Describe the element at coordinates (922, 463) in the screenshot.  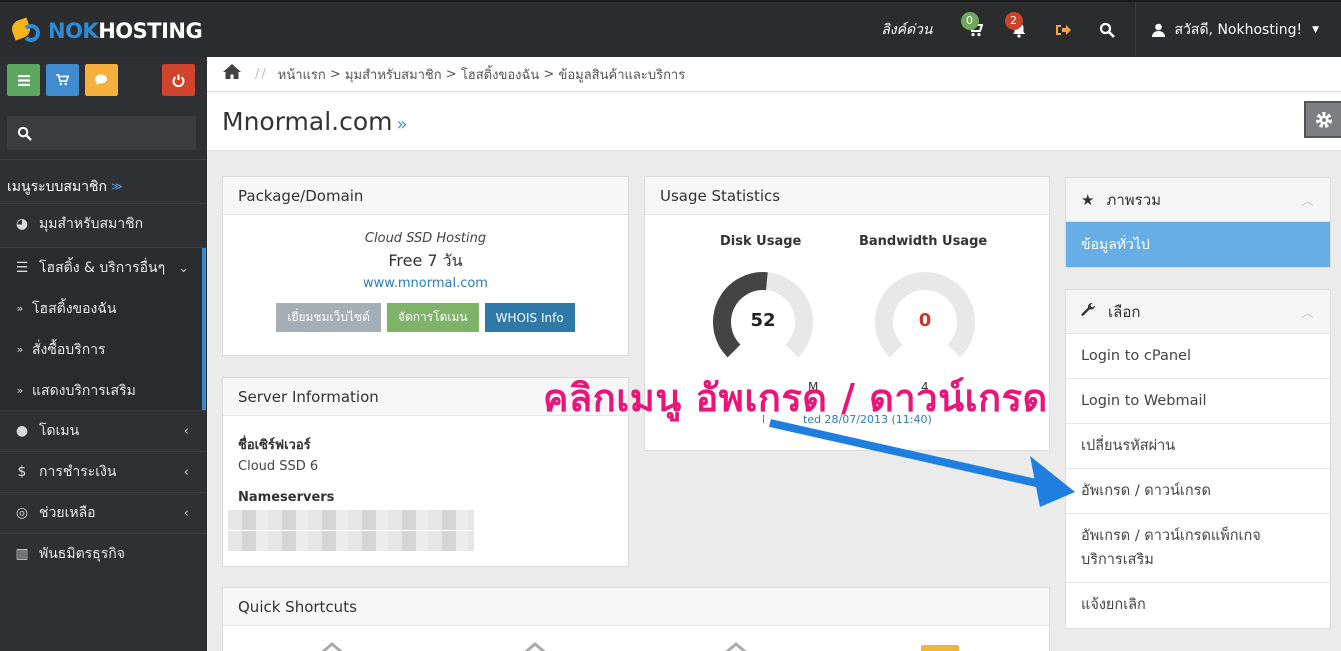
I see `annotation-arrow` at that location.